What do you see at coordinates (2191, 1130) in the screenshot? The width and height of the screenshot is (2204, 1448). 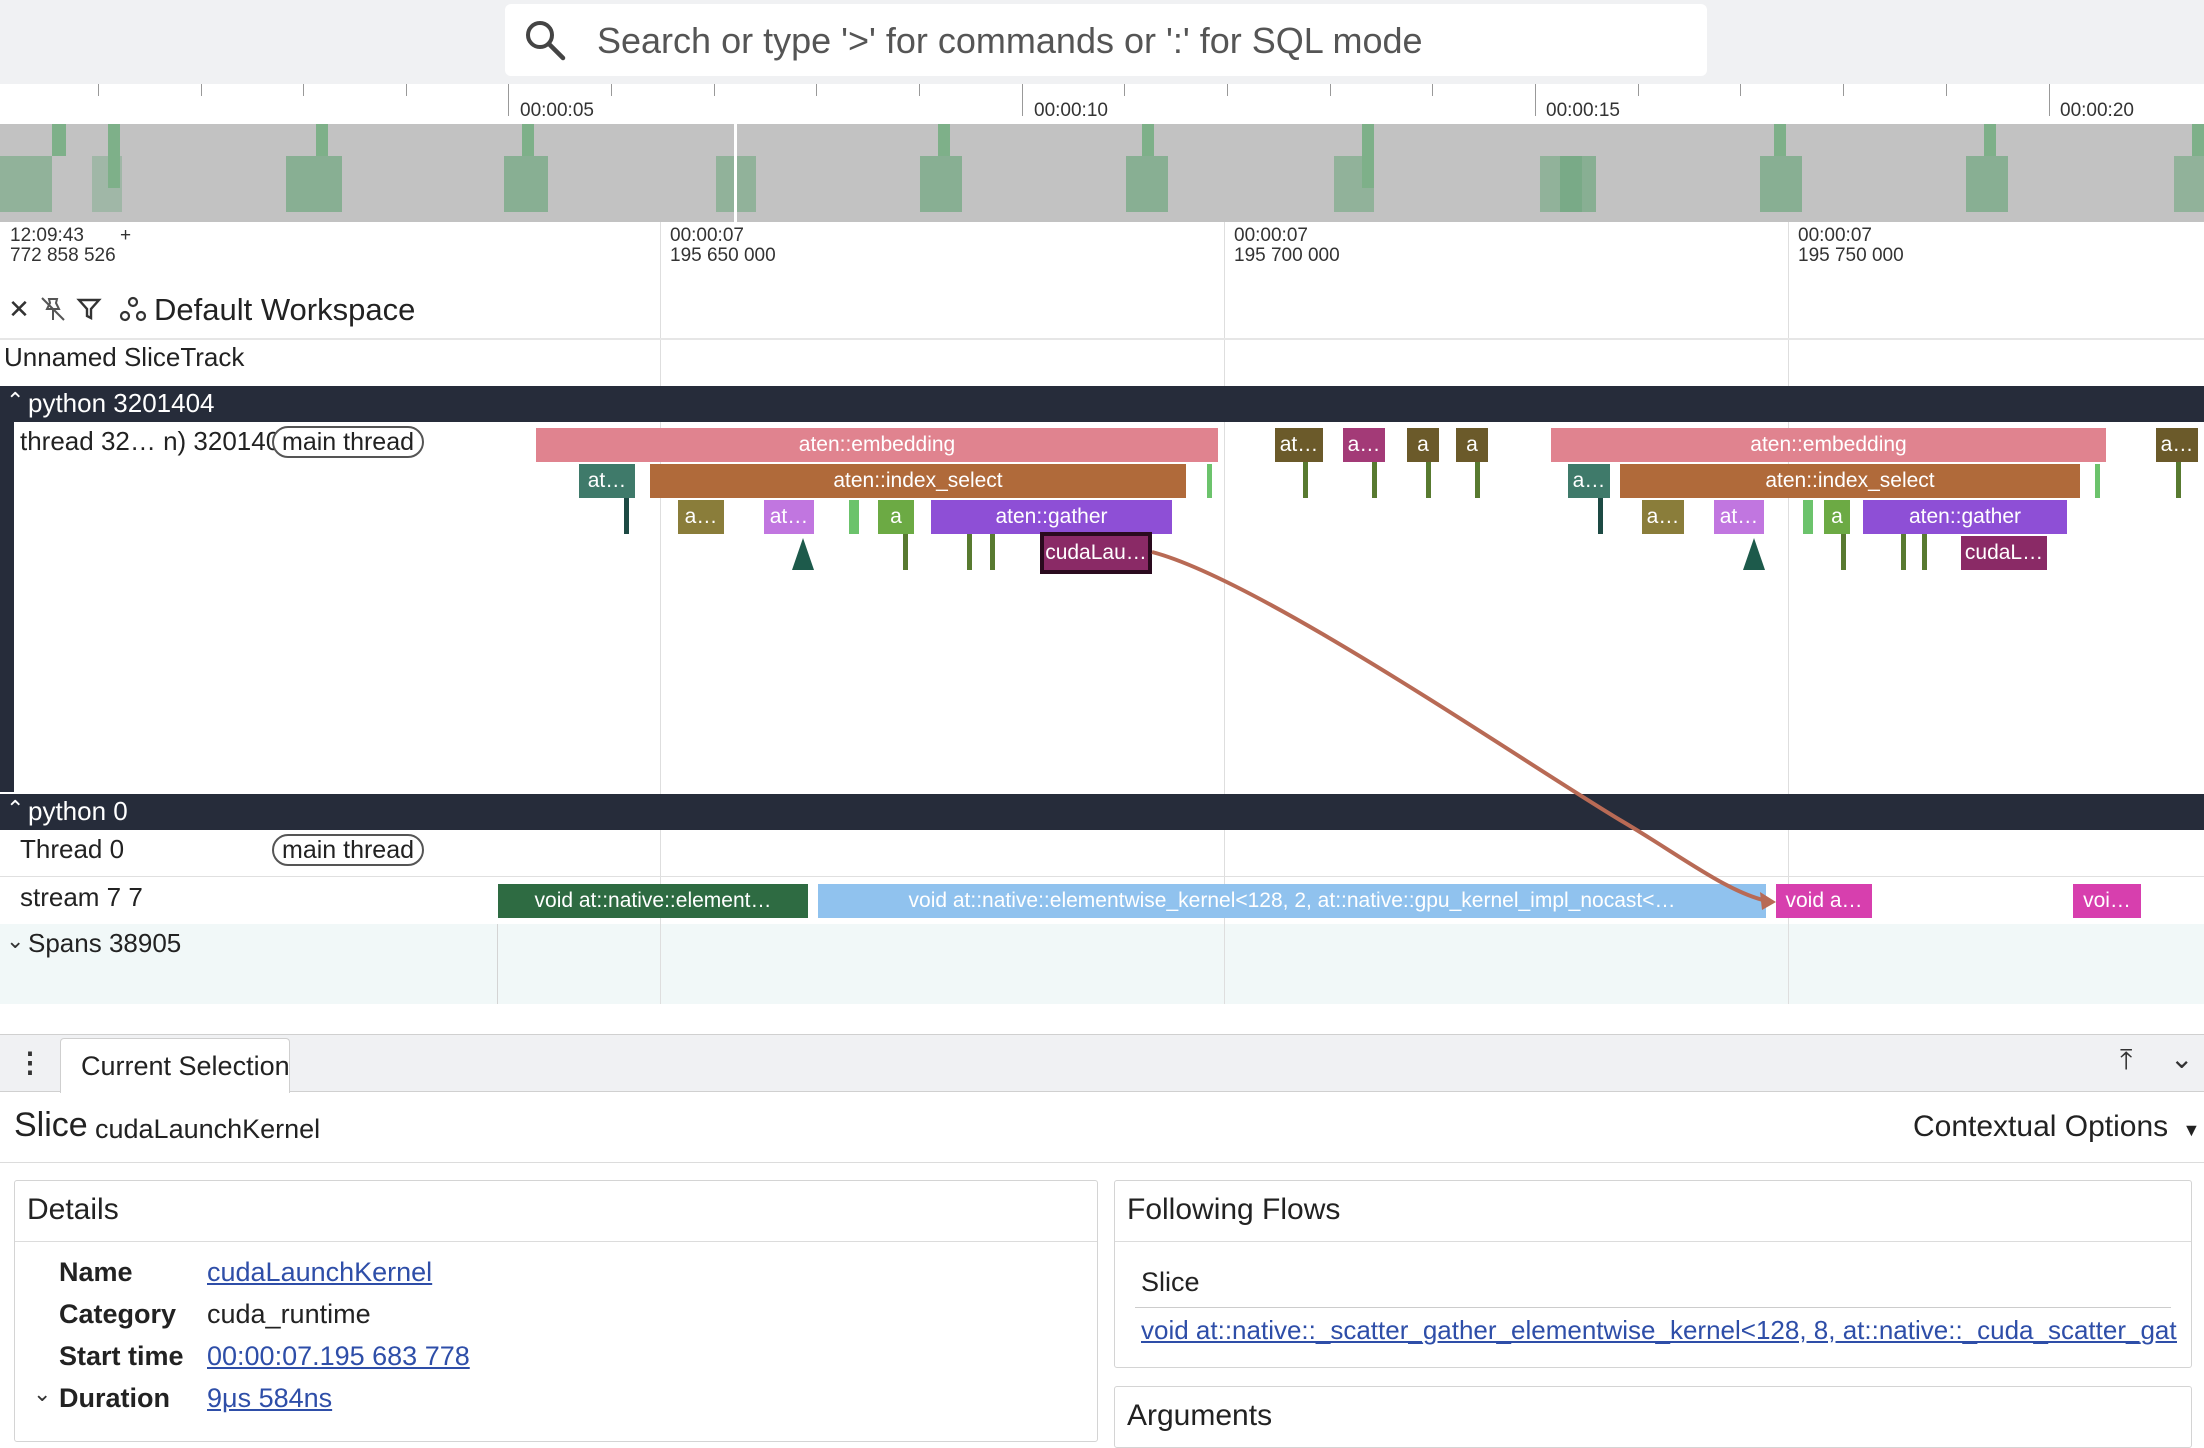 I see `dropdown-caret-icon: ▼` at bounding box center [2191, 1130].